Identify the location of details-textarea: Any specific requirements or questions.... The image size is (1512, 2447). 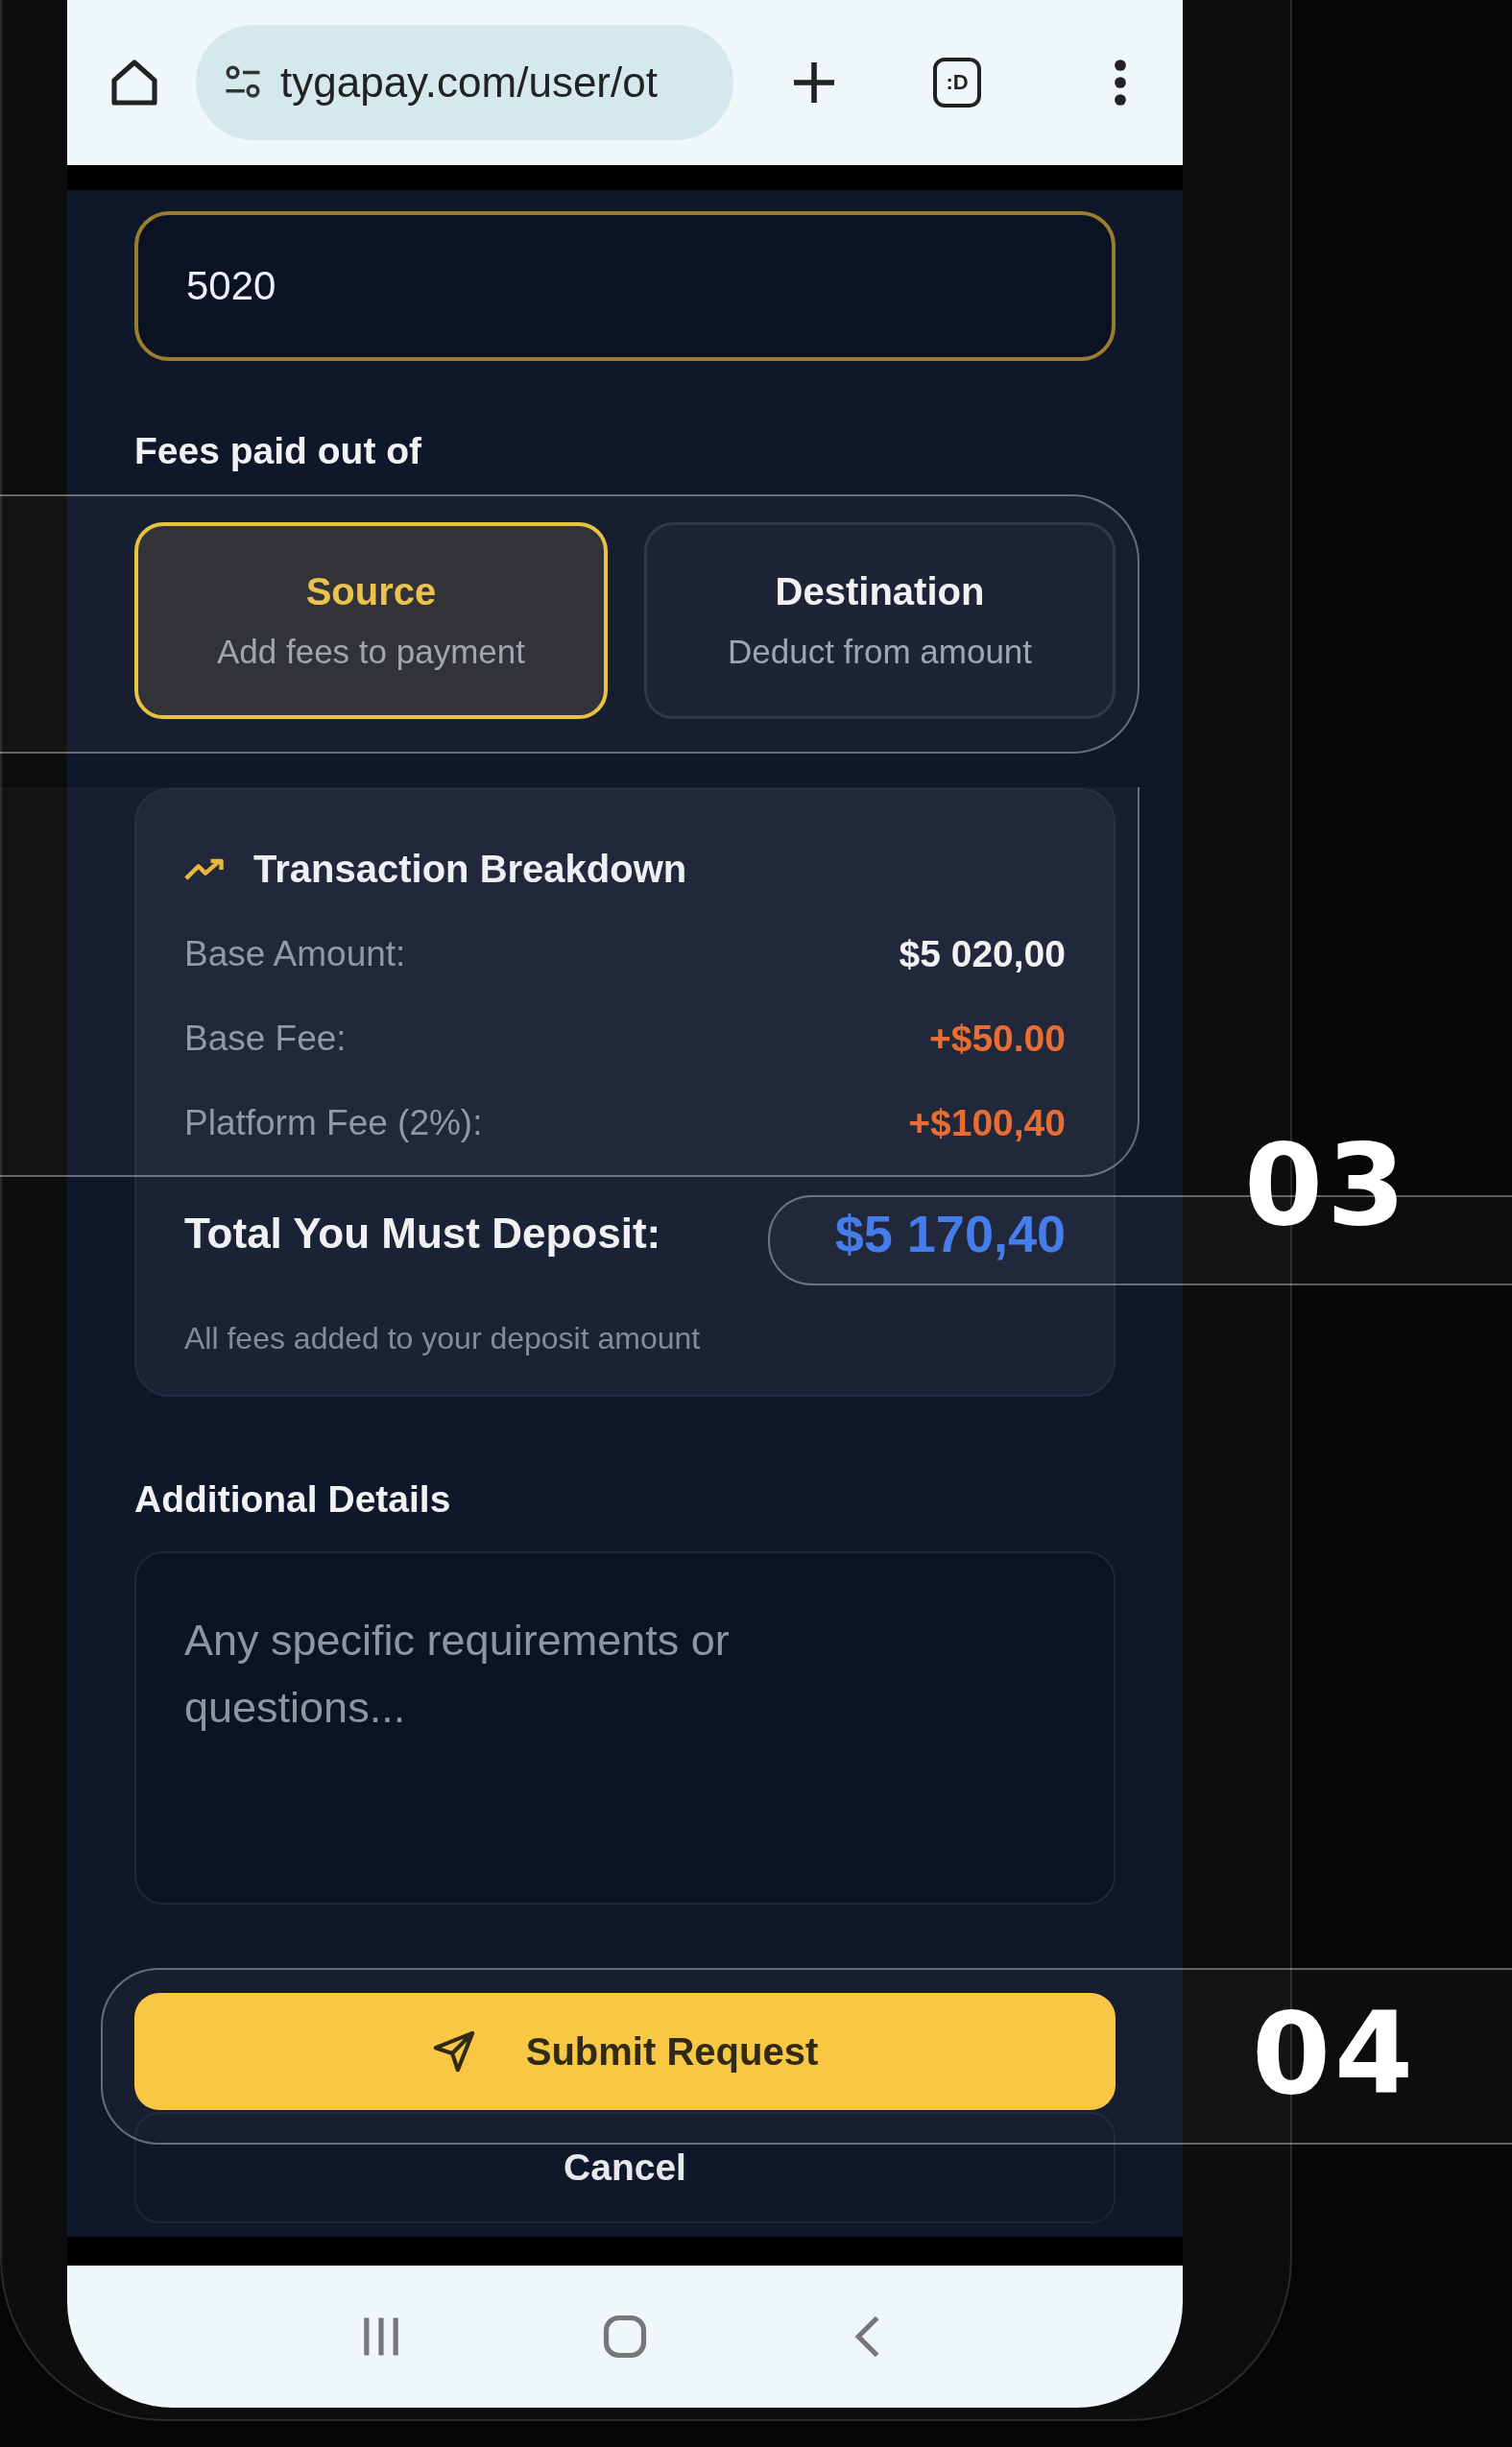
(625, 1728).